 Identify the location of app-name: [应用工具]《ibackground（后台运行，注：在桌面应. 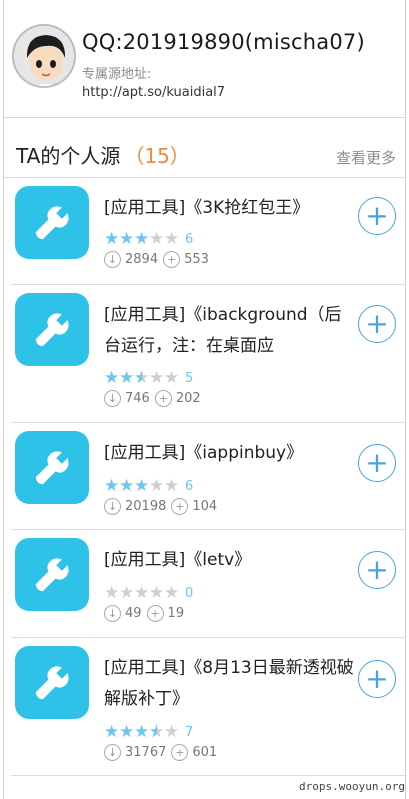
(229, 331).